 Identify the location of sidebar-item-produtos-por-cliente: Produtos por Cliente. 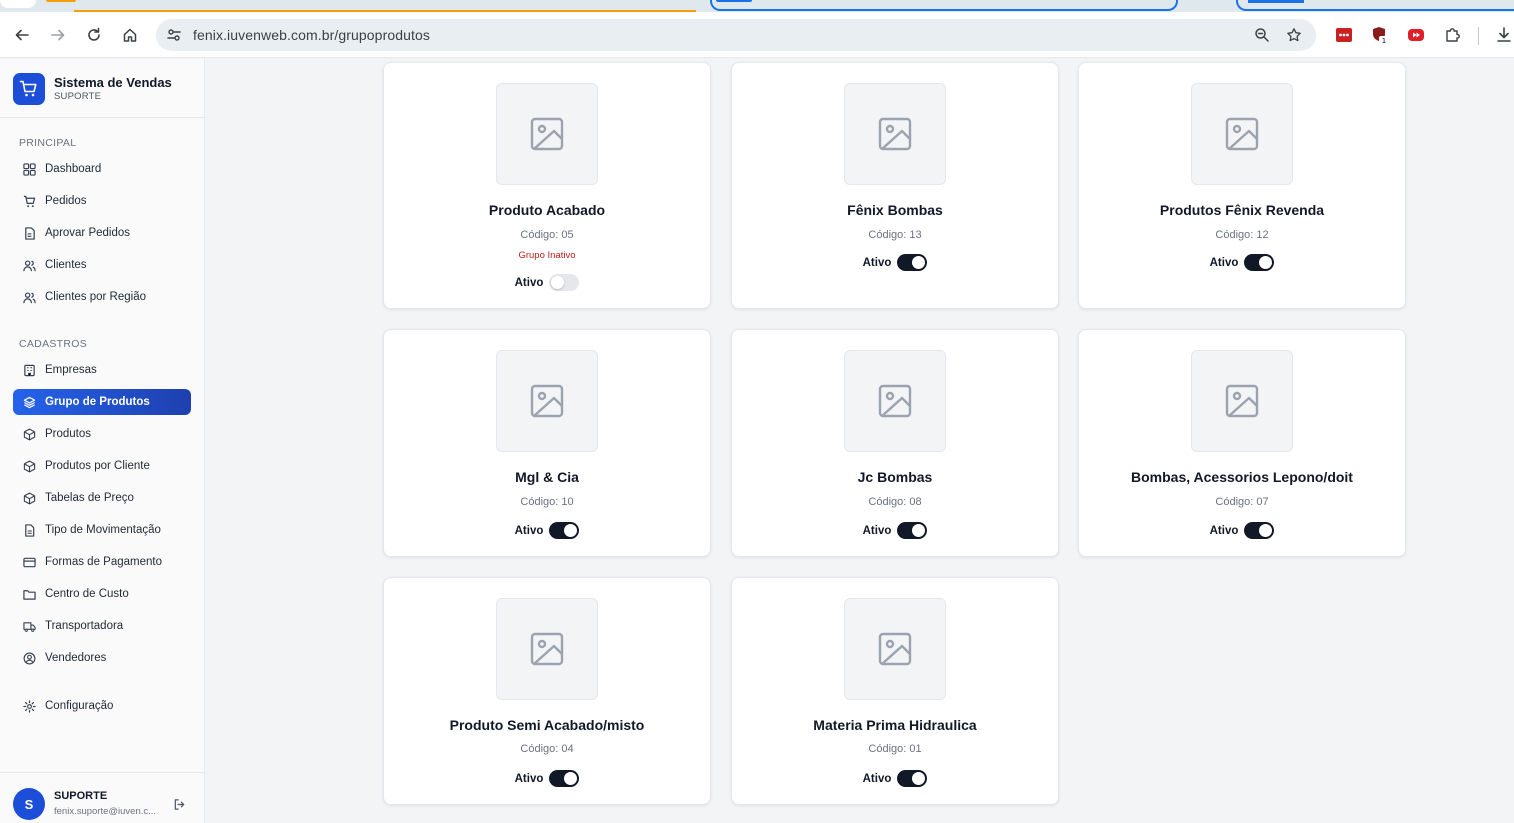
(102, 466).